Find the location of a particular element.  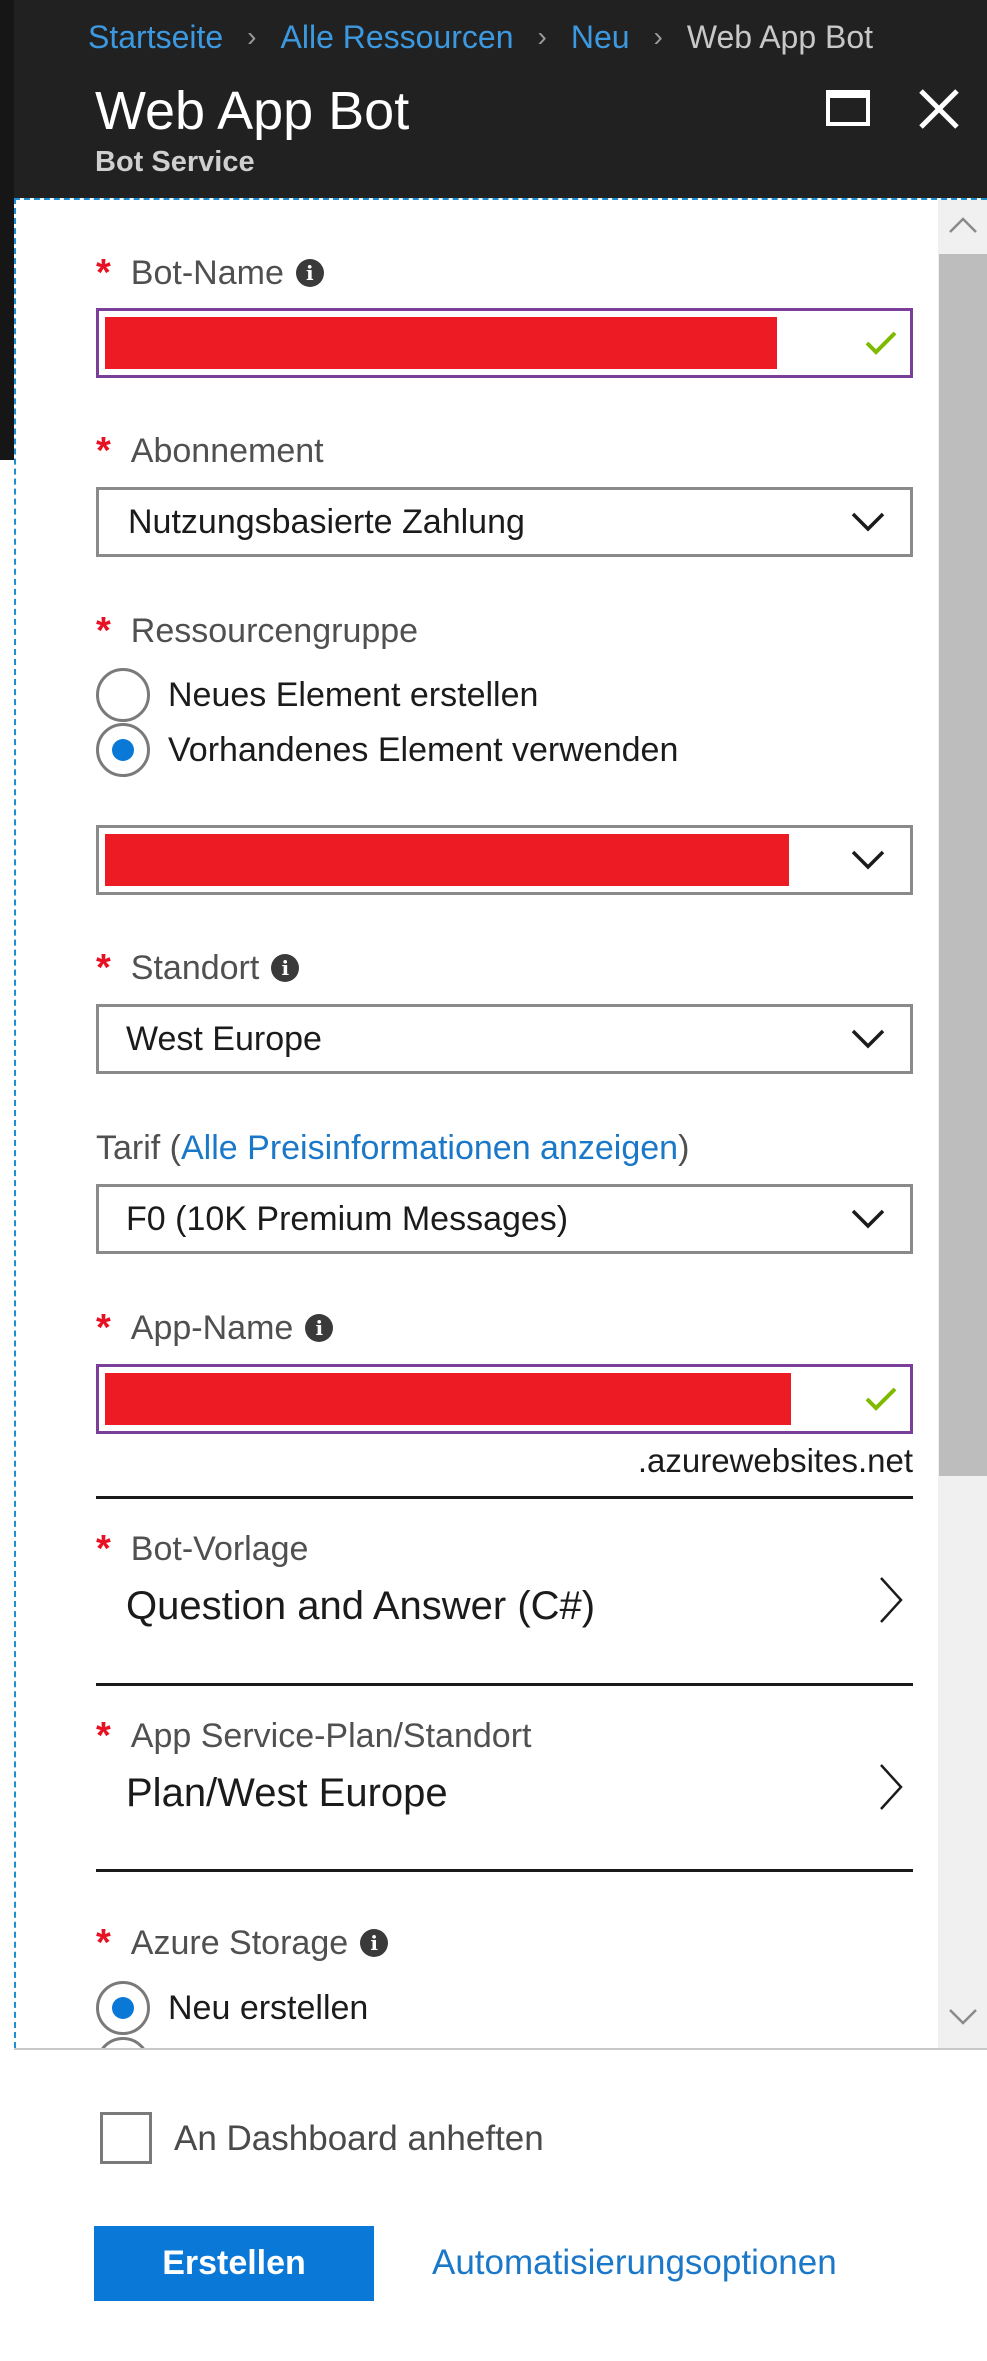

bot-template-label: * Bot-Vorlage is located at coordinates (202, 1549).